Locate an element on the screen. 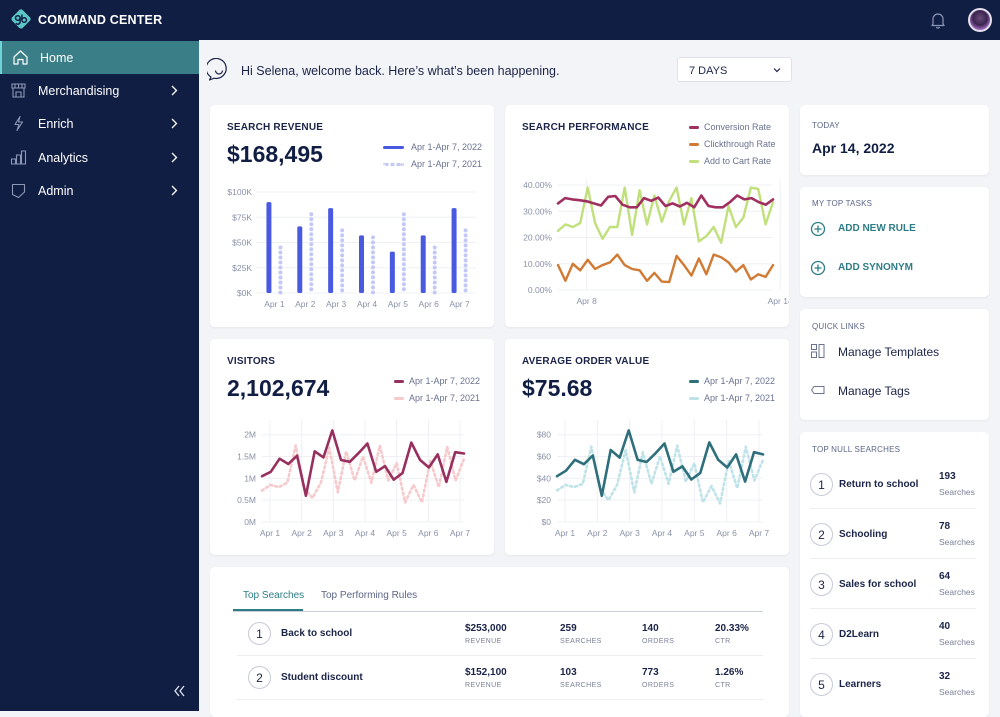 Image resolution: width=1000 pixels, height=717 pixels. y-tick-label: 40.00% is located at coordinates (537, 185).